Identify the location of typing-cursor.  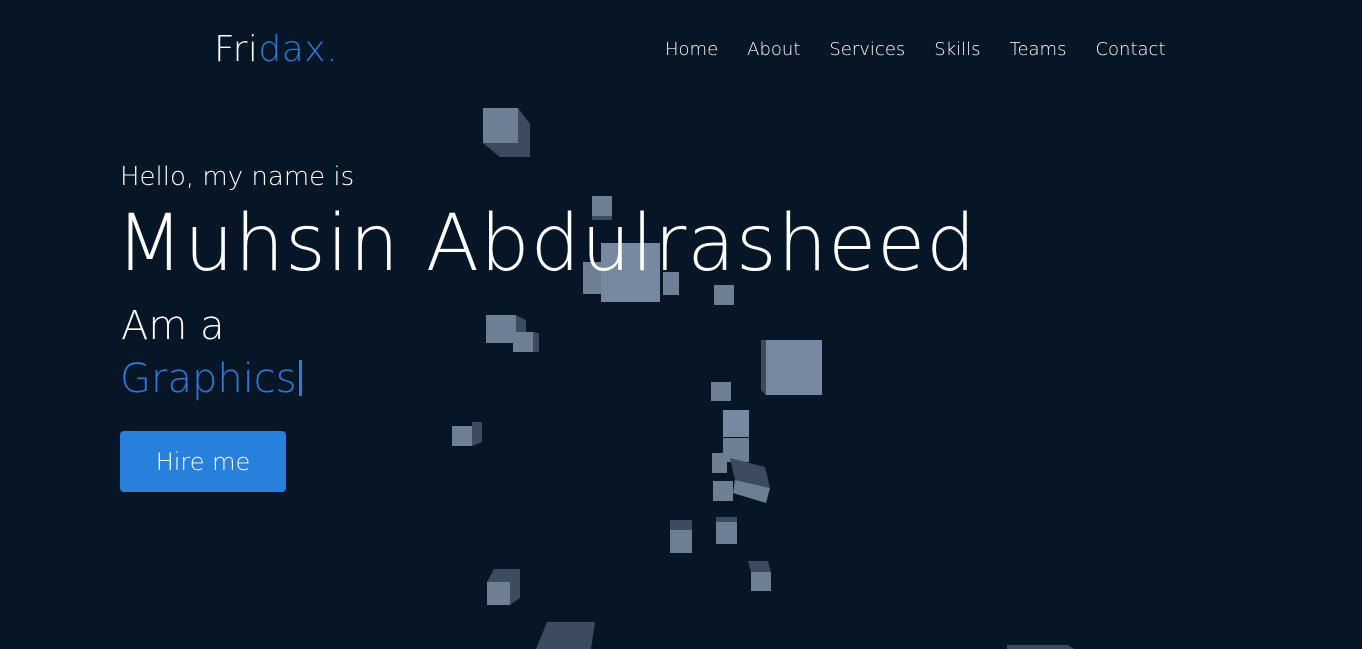
(300, 378).